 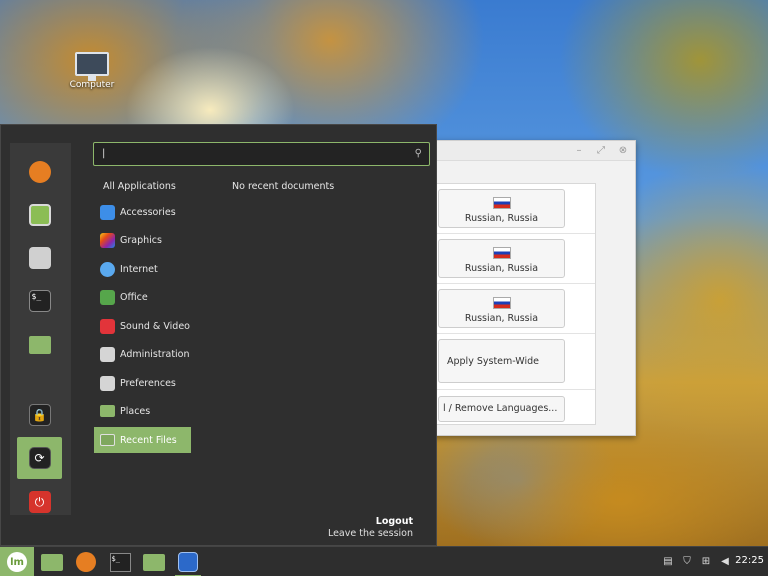 What do you see at coordinates (501, 268) in the screenshot?
I see `region-label: Russian, Russia` at bounding box center [501, 268].